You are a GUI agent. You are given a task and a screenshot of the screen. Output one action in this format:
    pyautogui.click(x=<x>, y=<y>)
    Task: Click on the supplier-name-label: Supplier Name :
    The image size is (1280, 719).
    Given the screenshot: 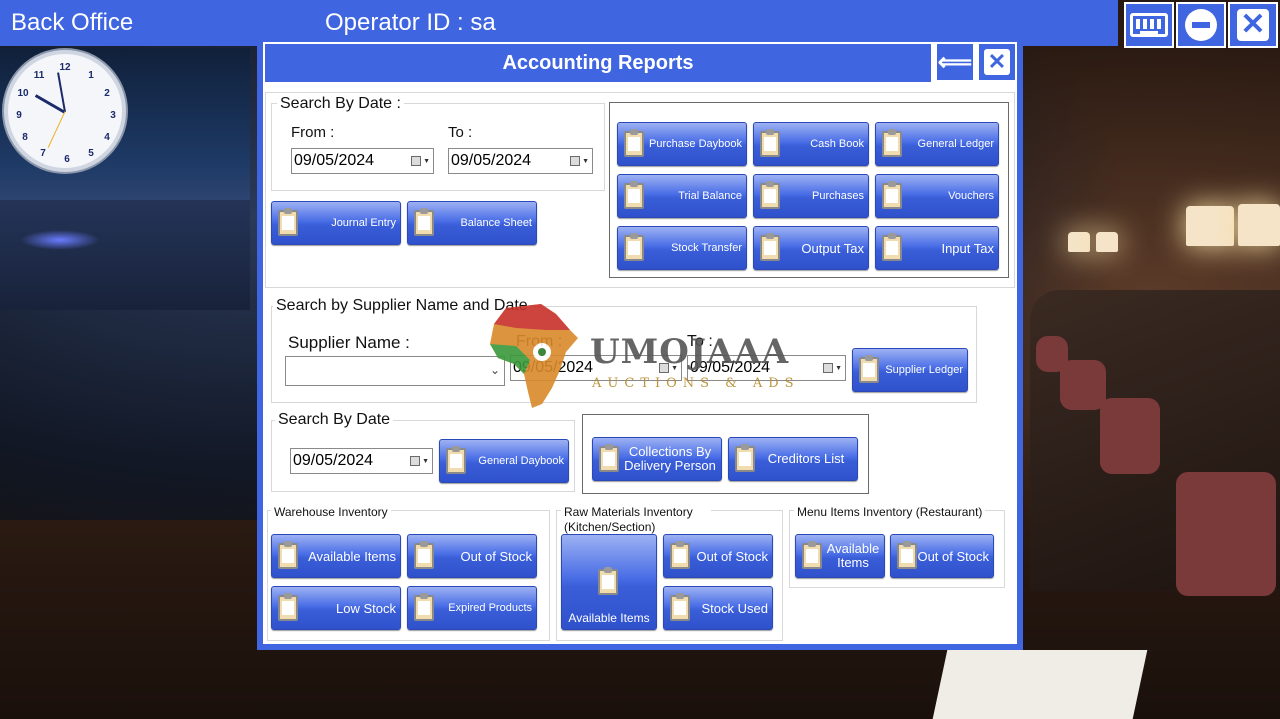 What is the action you would take?
    pyautogui.click(x=349, y=342)
    